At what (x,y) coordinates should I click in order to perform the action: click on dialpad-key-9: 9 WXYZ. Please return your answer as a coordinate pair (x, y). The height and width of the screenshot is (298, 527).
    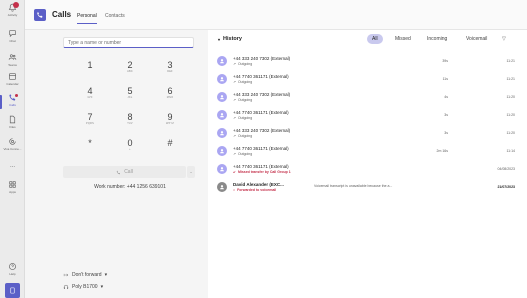
    Looking at the image, I should click on (170, 122).